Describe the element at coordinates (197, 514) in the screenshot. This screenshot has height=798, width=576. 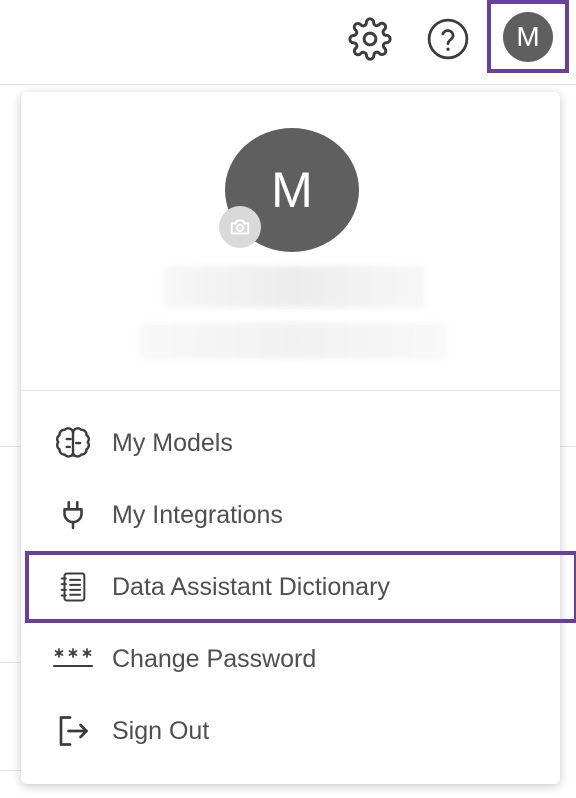
I see `menu-item-label: My Integrations` at that location.